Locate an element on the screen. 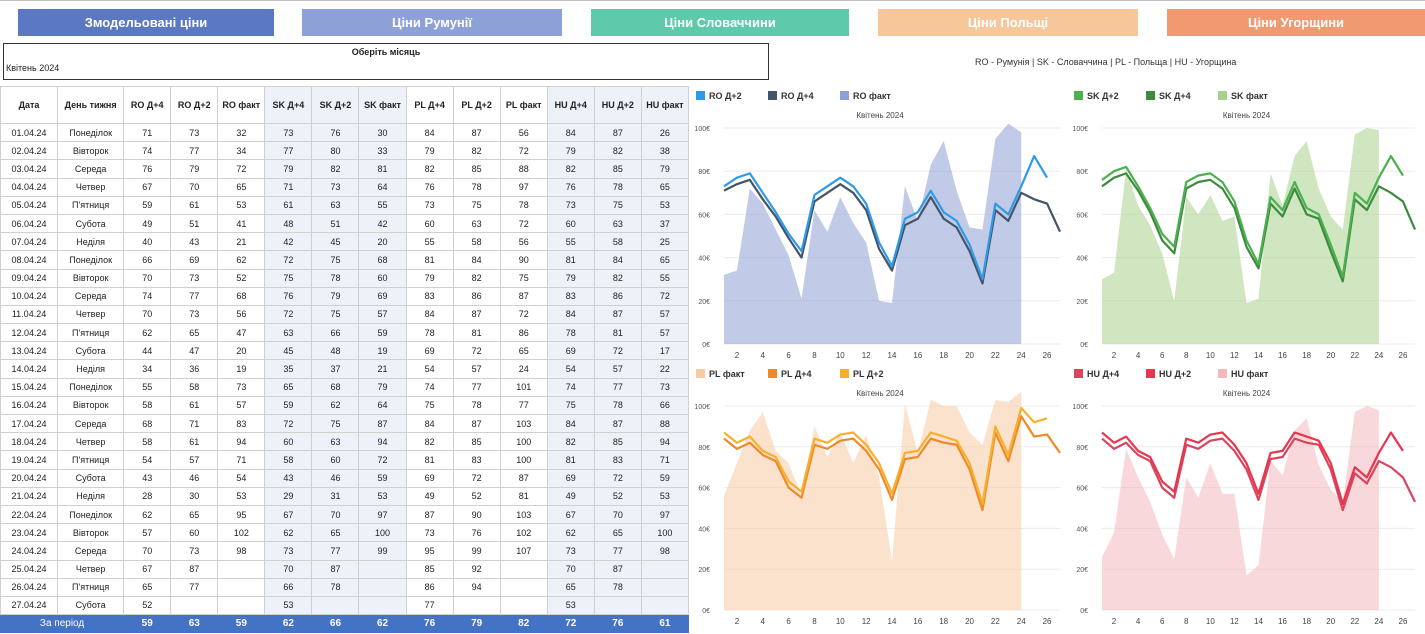 The width and height of the screenshot is (1425, 634). table-cell is located at coordinates (382, 587).